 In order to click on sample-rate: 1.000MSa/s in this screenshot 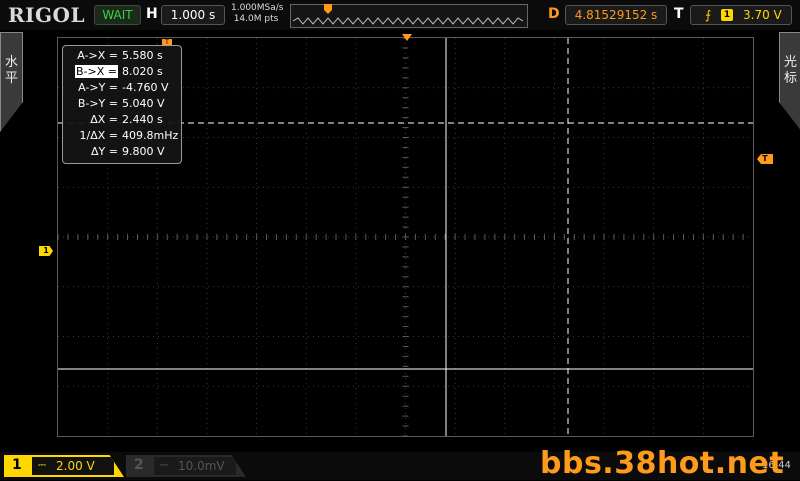, I will do `click(257, 8)`.